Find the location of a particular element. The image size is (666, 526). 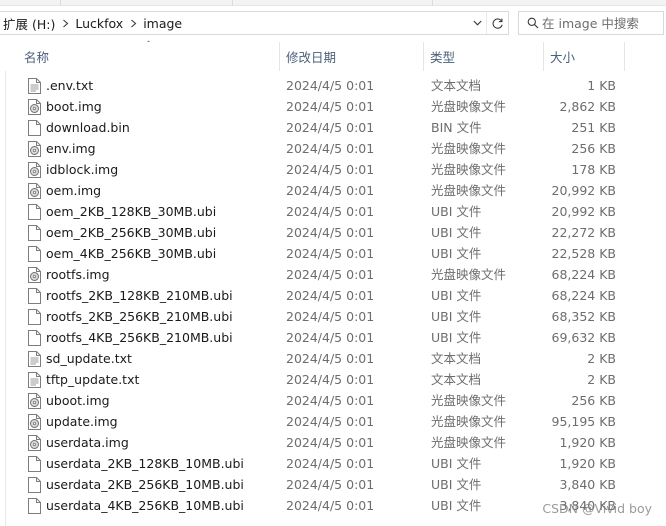

column-header-size: 大小 is located at coordinates (584, 56).